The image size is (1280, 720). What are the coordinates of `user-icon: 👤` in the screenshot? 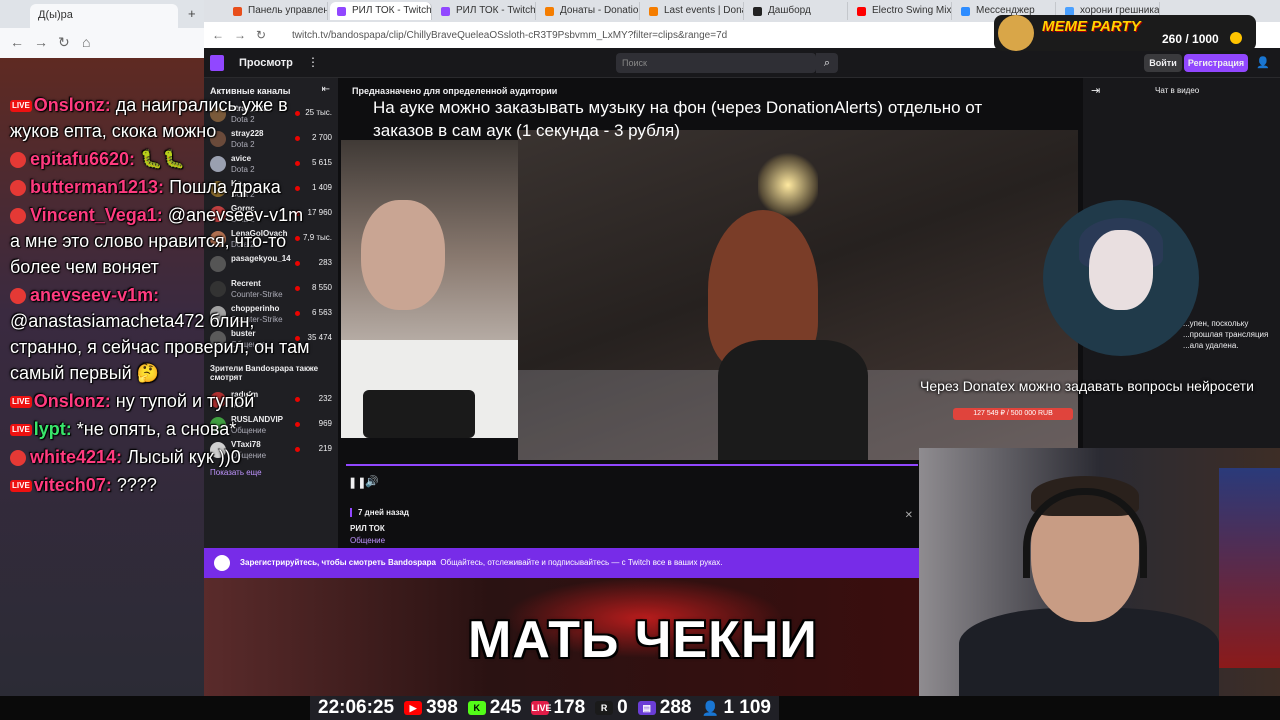 It's located at (1263, 62).